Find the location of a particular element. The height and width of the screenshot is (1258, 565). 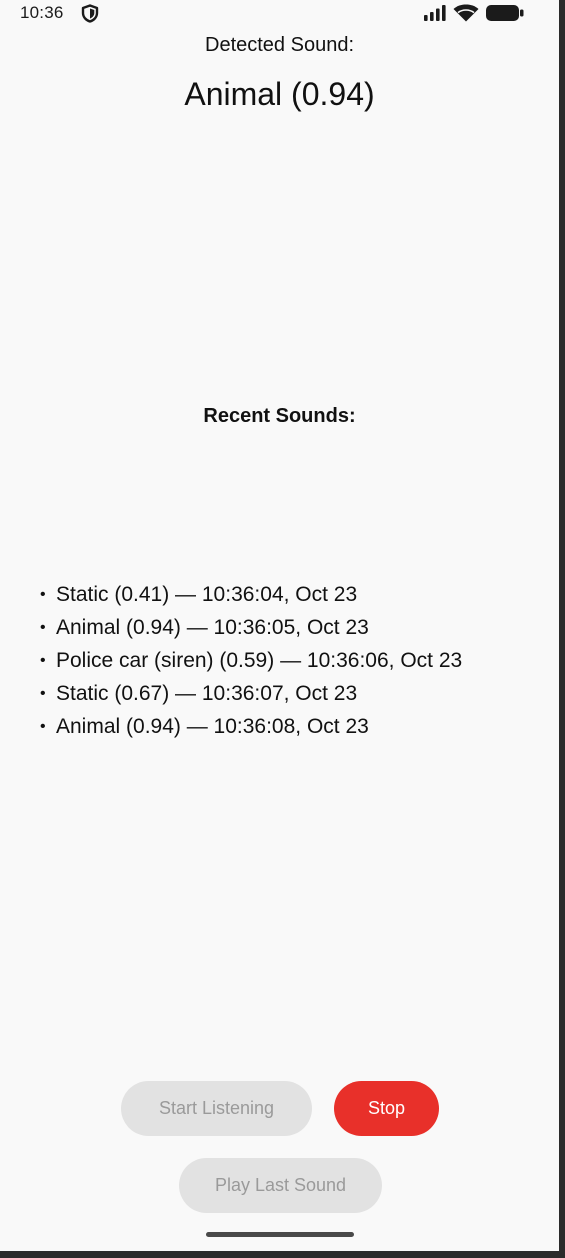

status-time: 10:36 is located at coordinates (42, 12).